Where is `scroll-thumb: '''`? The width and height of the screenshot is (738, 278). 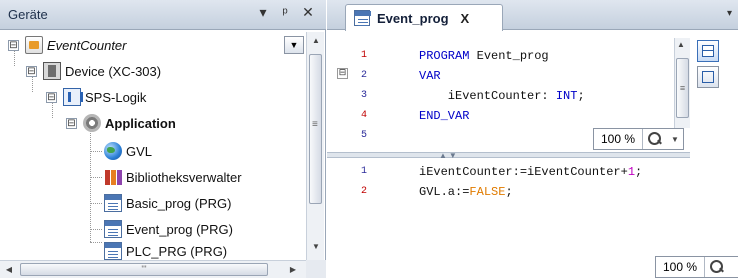
scroll-thumb: ''' is located at coordinates (144, 269).